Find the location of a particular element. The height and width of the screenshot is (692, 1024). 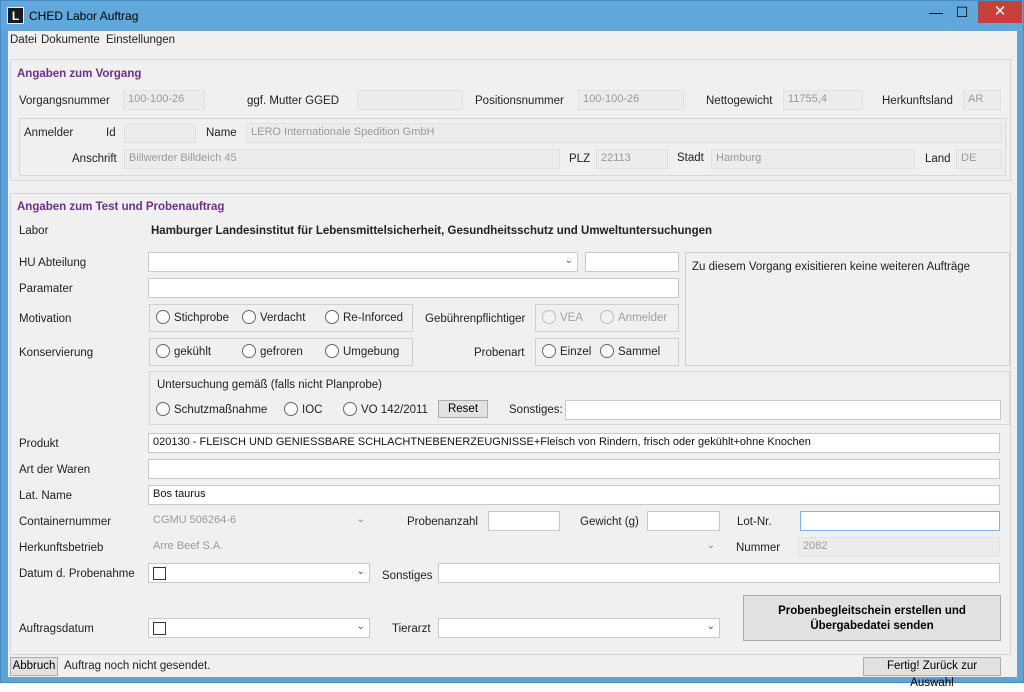

sonstiges-field is located at coordinates (719, 573).